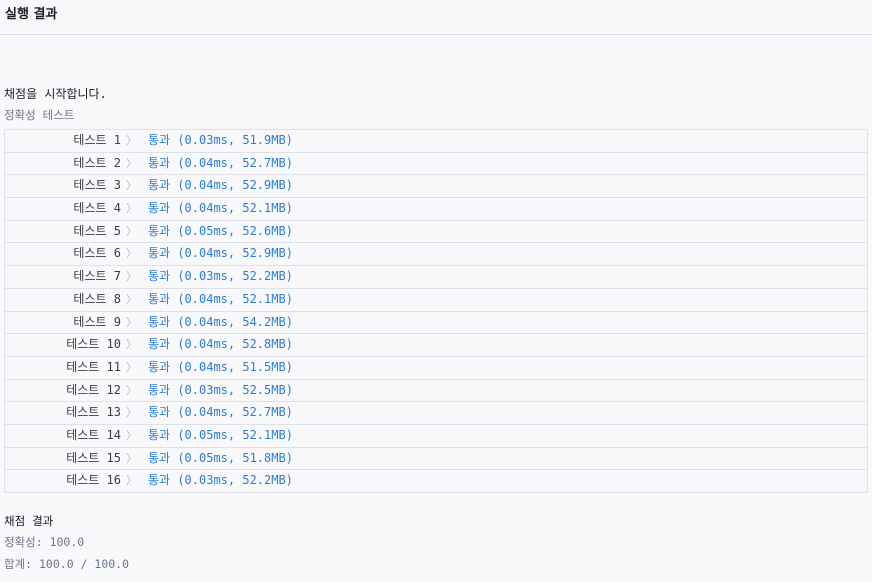 Image resolution: width=872 pixels, height=582 pixels. What do you see at coordinates (97, 162) in the screenshot?
I see `test-label: 테스트 2` at bounding box center [97, 162].